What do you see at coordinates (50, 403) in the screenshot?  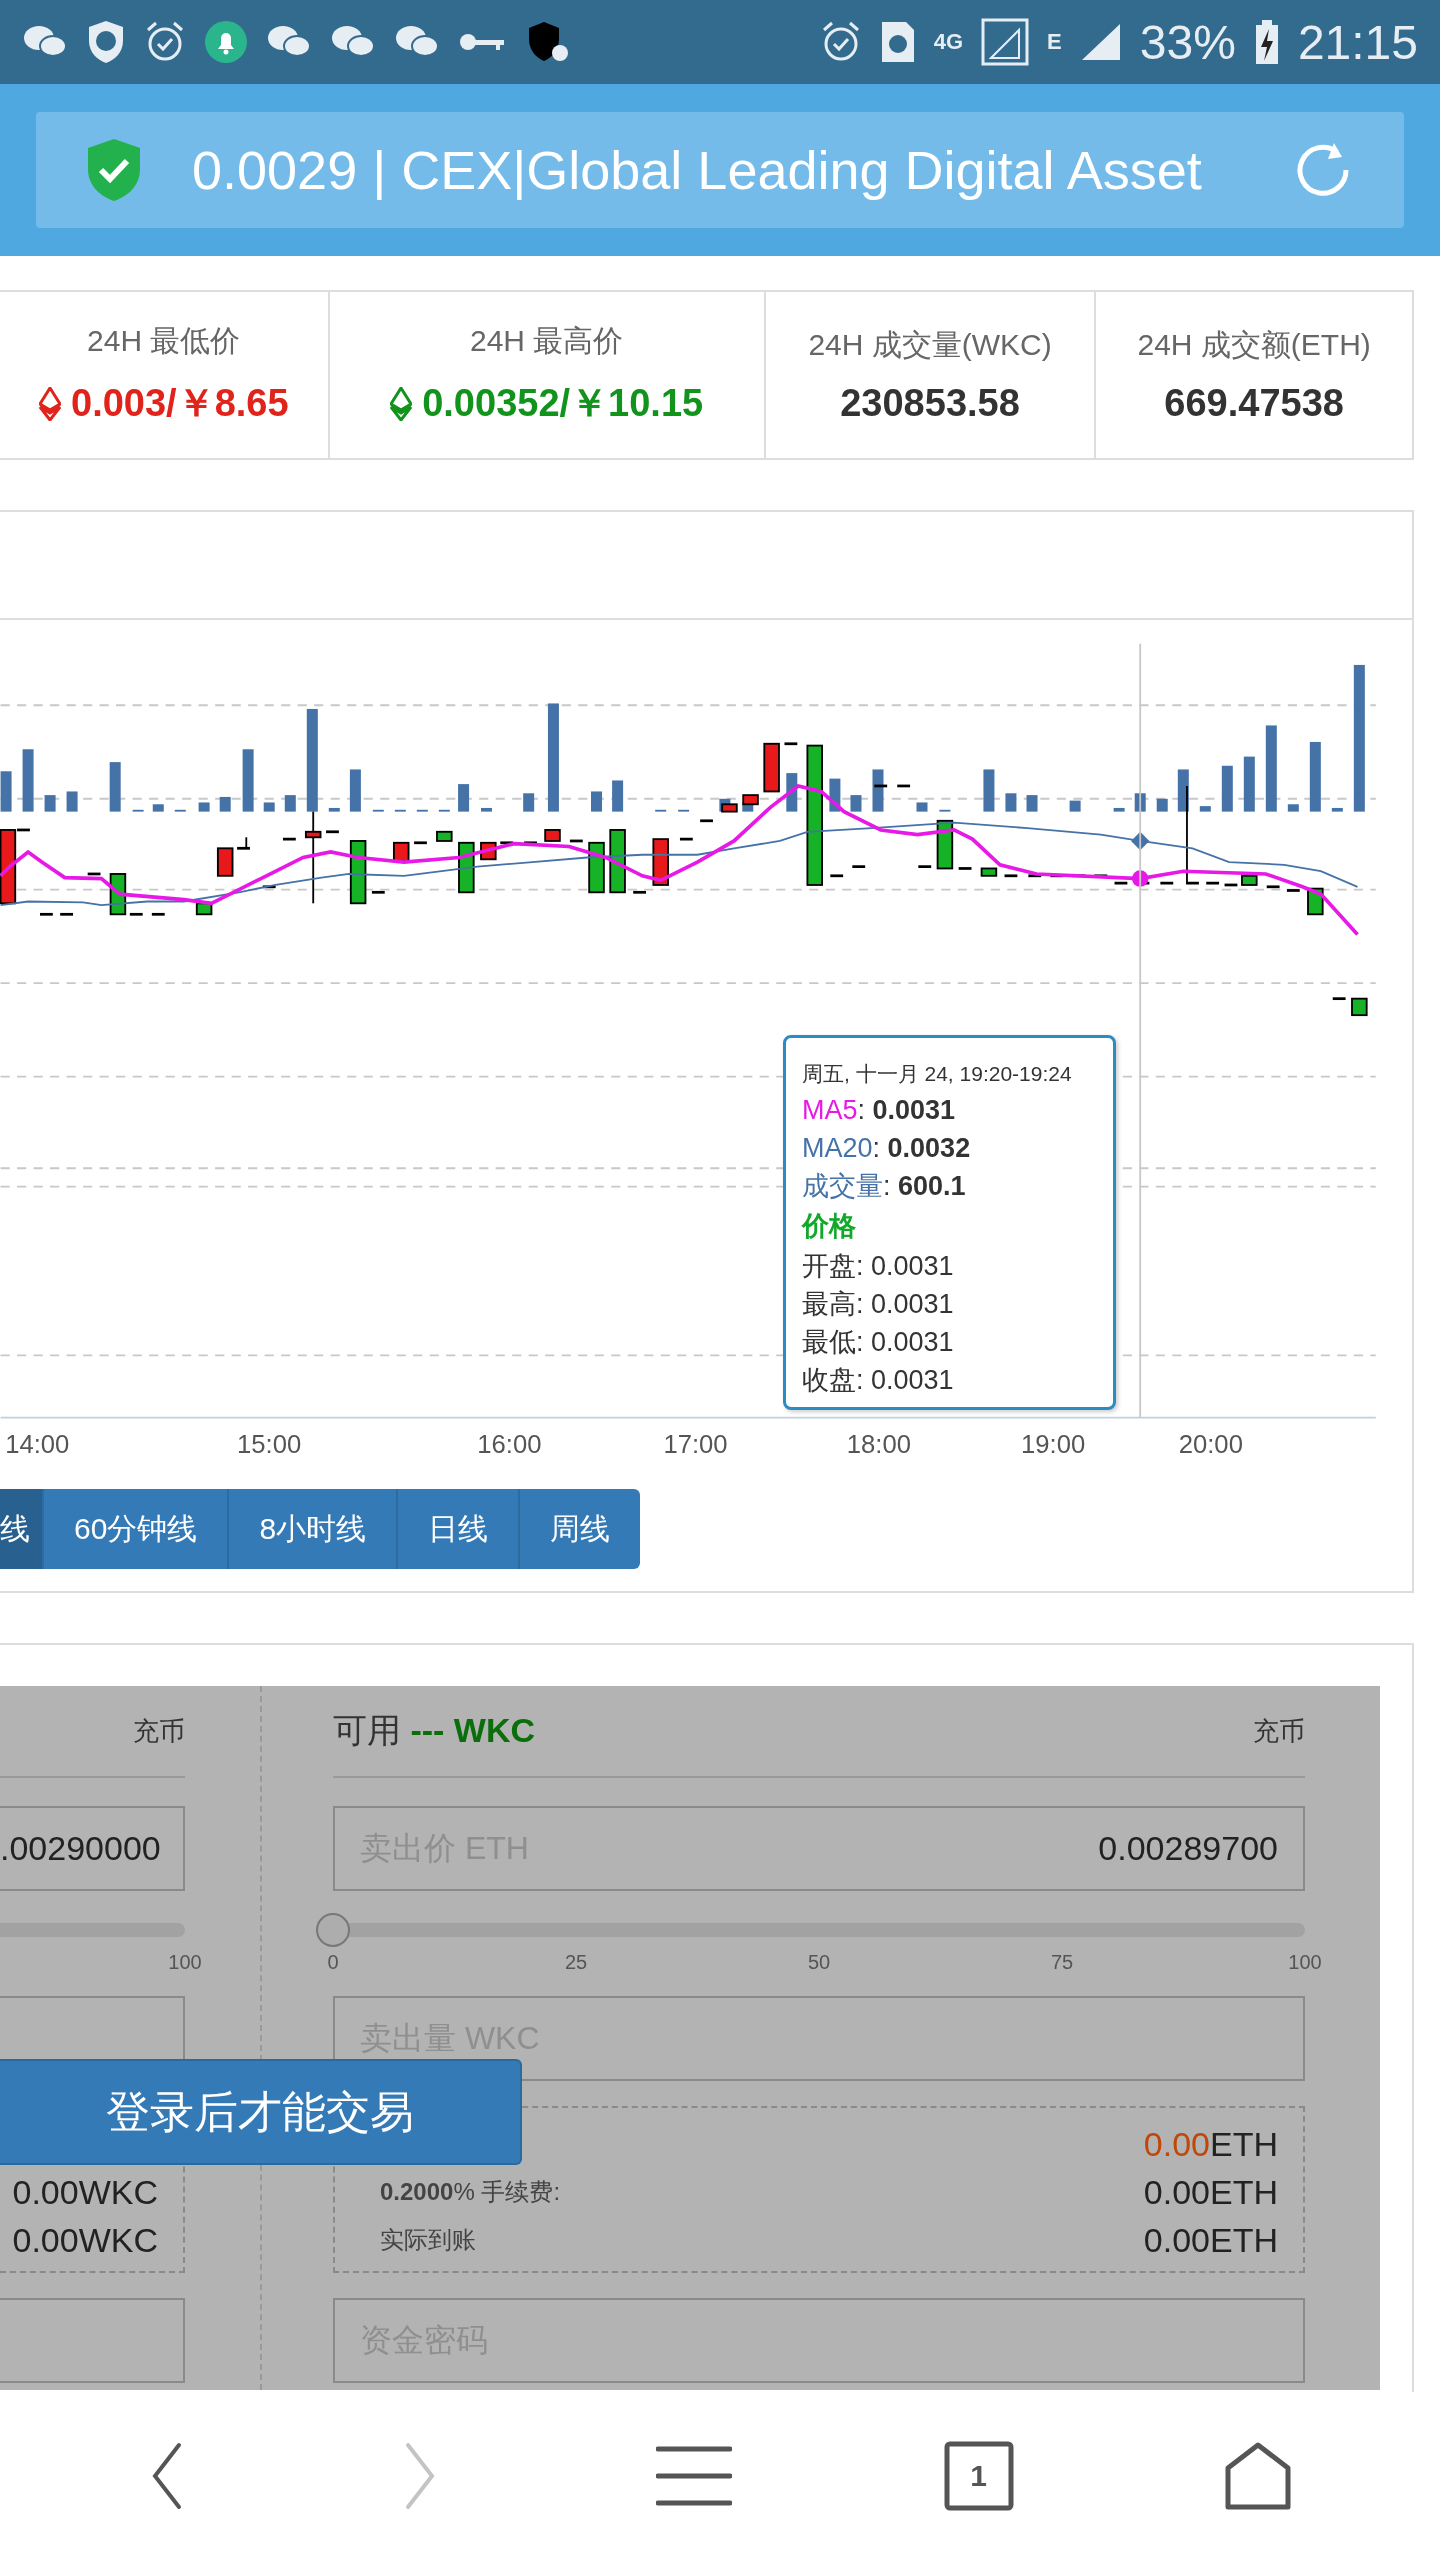 I see `ethereum-icon` at bounding box center [50, 403].